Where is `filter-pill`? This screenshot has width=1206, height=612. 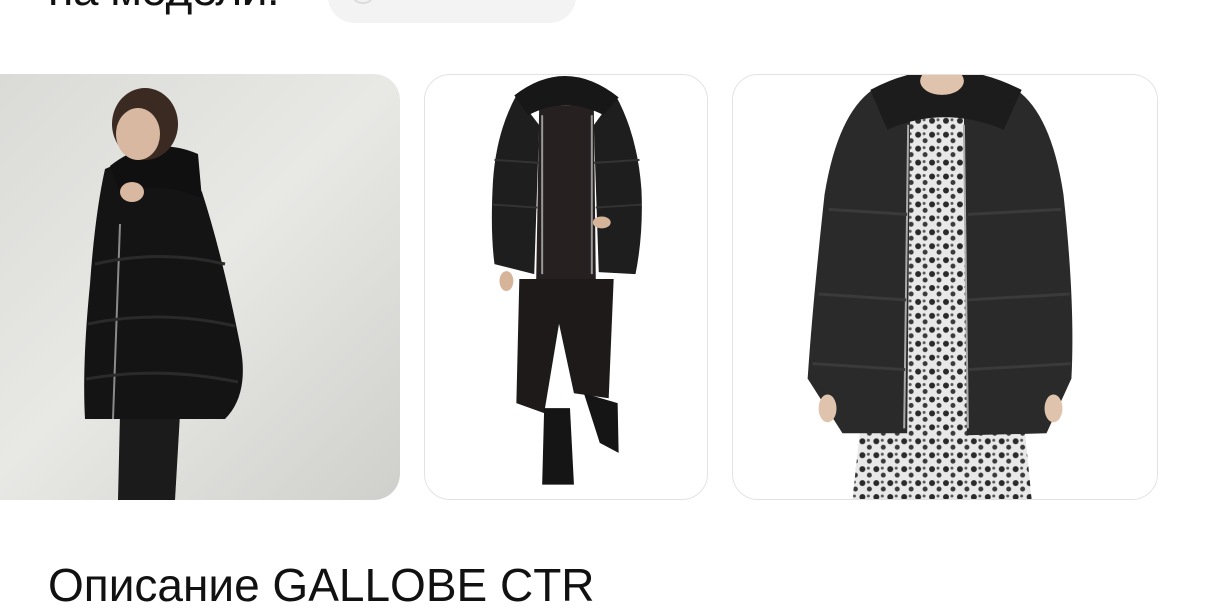
filter-pill is located at coordinates (452, 11).